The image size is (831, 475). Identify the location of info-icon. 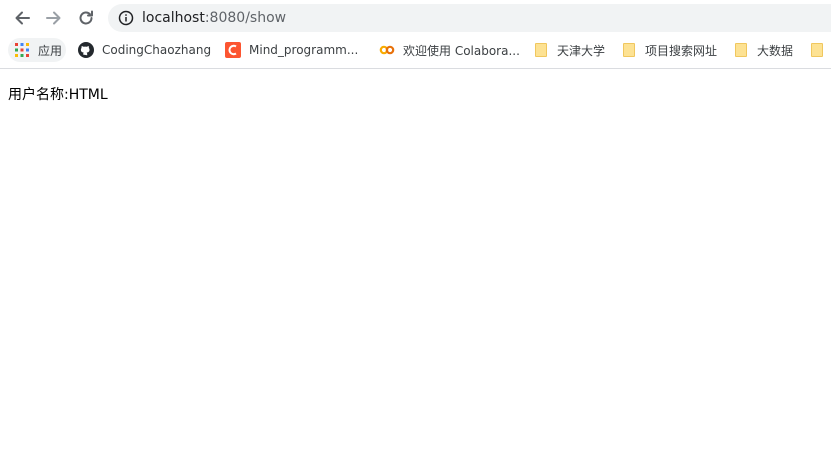
(126, 18).